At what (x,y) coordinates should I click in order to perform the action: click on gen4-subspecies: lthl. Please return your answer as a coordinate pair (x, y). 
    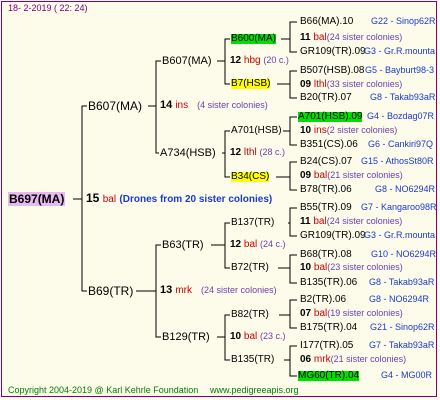
    Looking at the image, I should click on (320, 84).